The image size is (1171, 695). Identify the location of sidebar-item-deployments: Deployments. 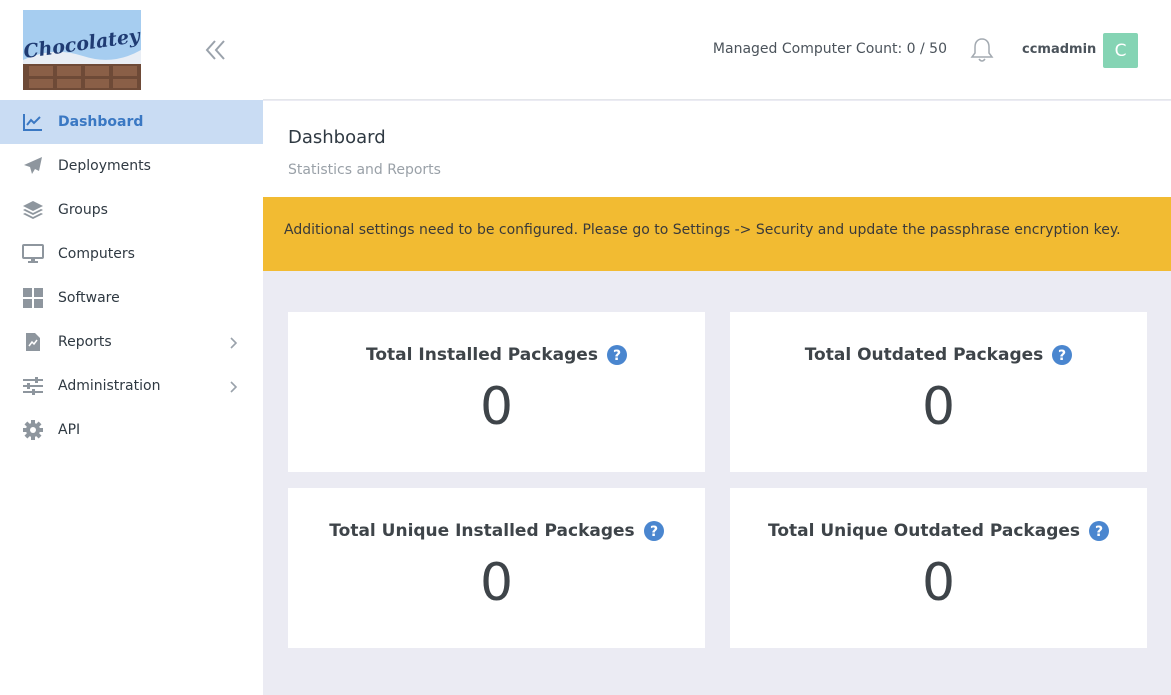
(131, 166).